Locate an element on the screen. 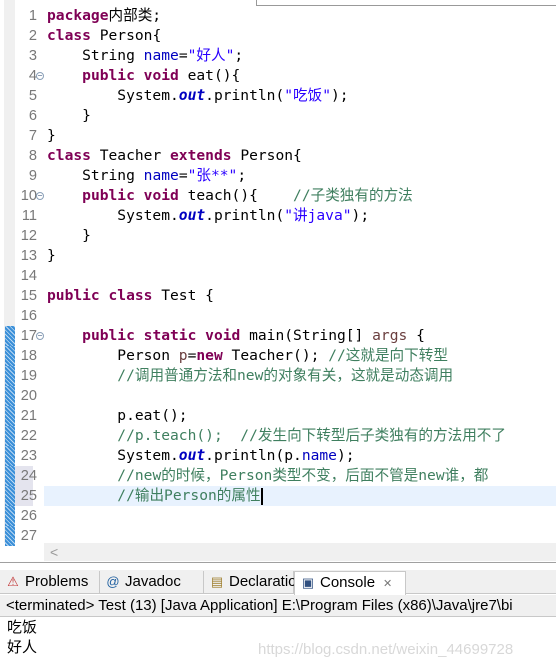  code-line: 2 class Person{ is located at coordinates (278, 36).